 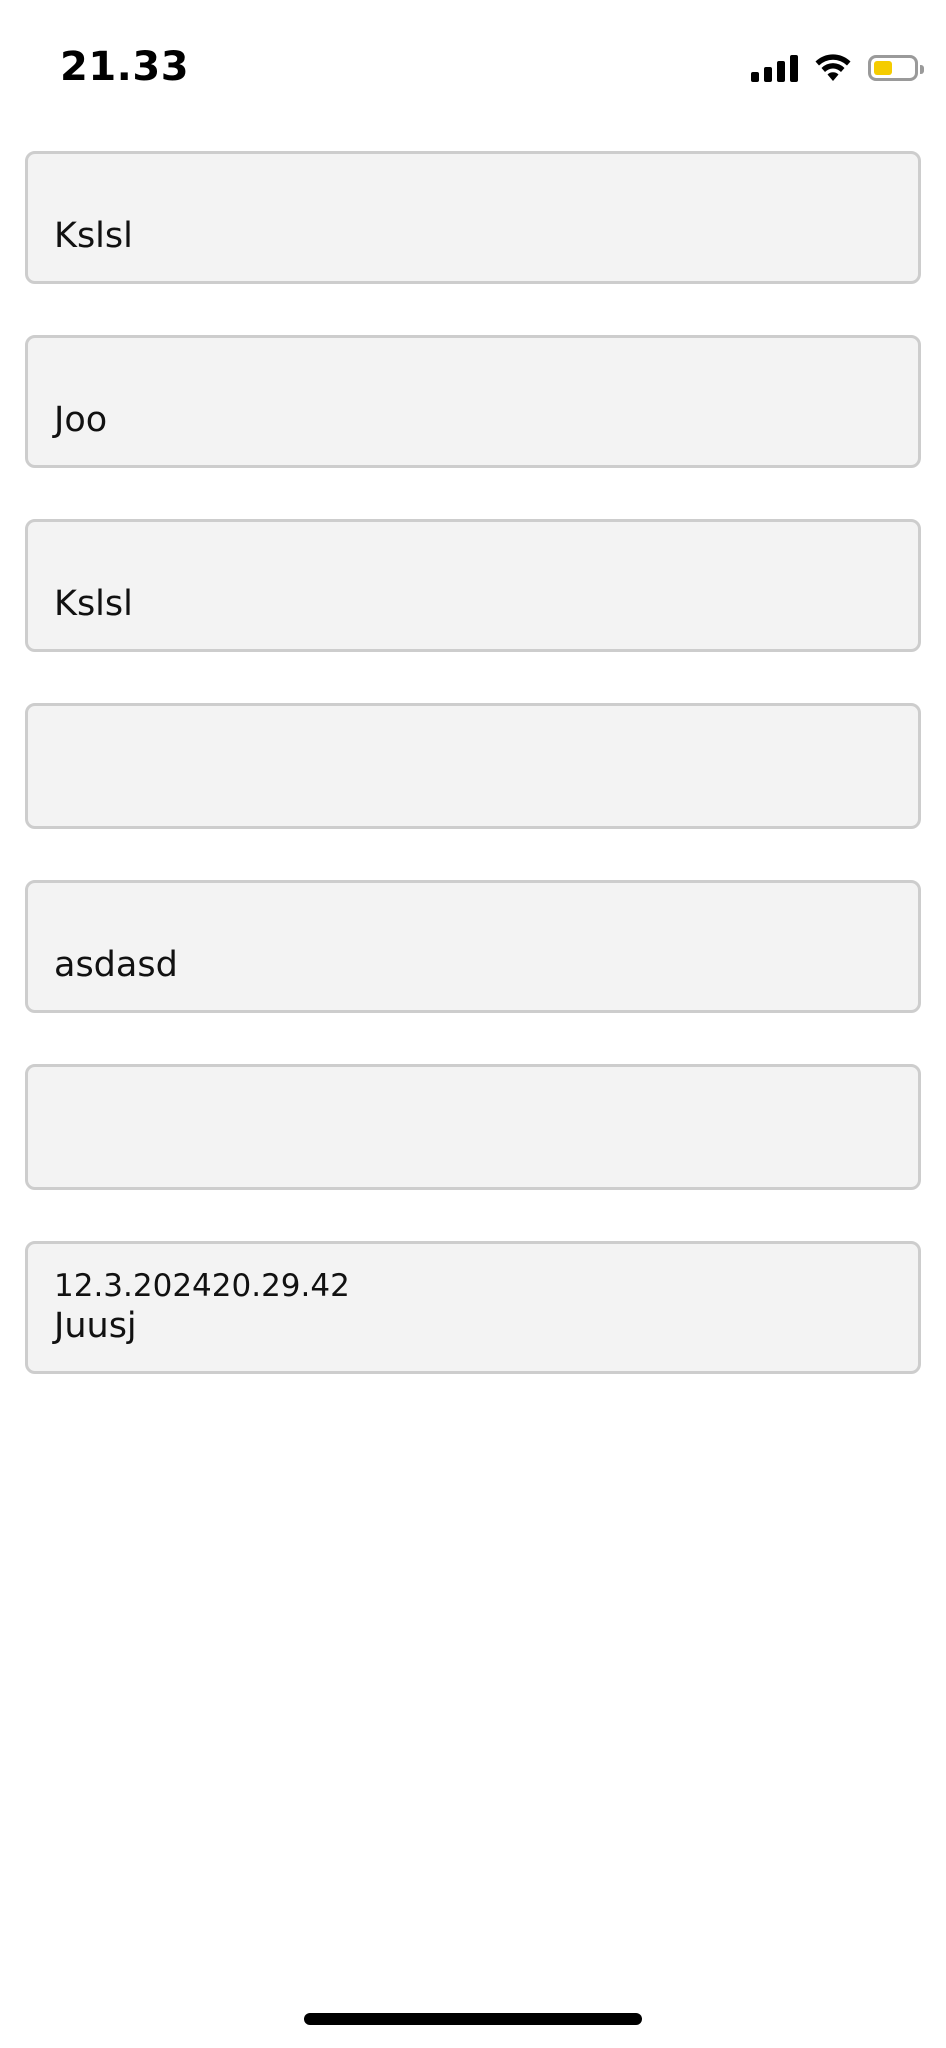 I want to click on note-text: Joo, so click(x=81, y=420).